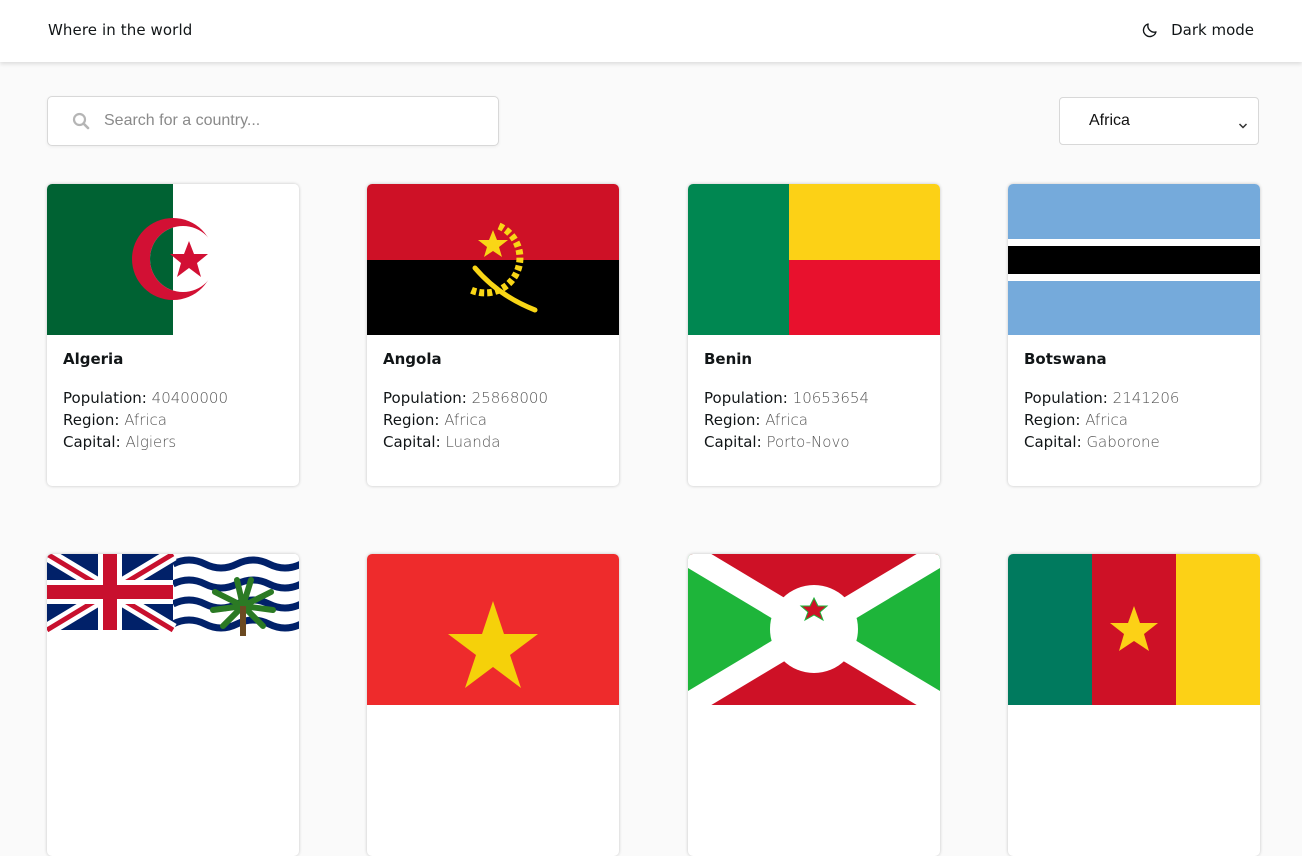 The height and width of the screenshot is (856, 1302). I want to click on population-value: 40400000, so click(190, 398).